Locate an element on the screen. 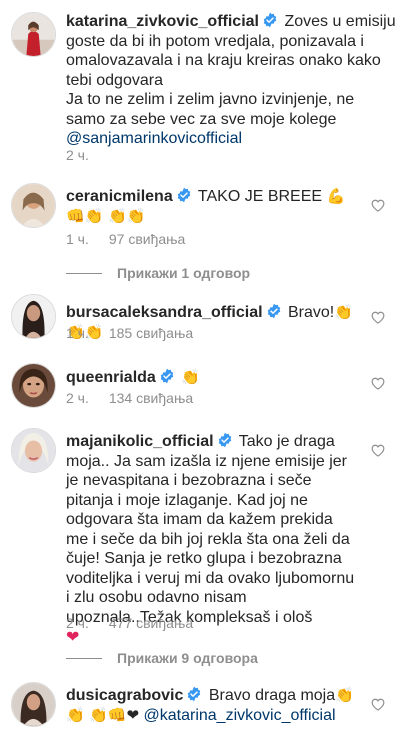 The height and width of the screenshot is (731, 405). comment-emoji: 👏 is located at coordinates (190, 377).